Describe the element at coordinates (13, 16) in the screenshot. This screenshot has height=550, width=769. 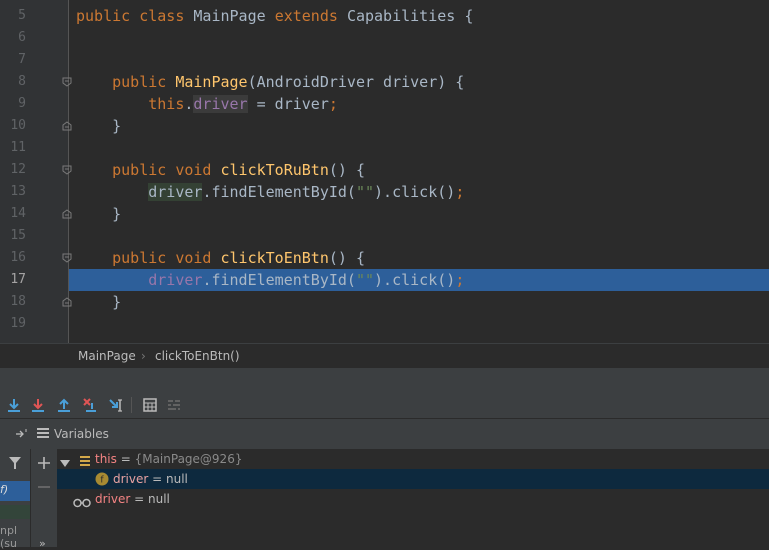
I see `line-number: 5` at that location.